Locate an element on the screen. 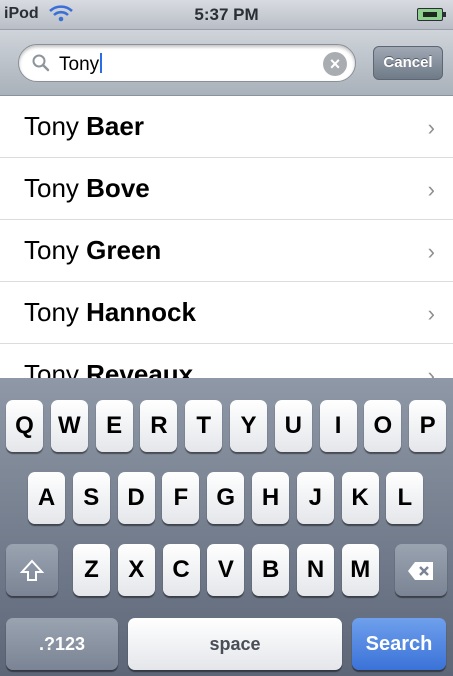 The image size is (453, 676). shift-icon is located at coordinates (32, 570).